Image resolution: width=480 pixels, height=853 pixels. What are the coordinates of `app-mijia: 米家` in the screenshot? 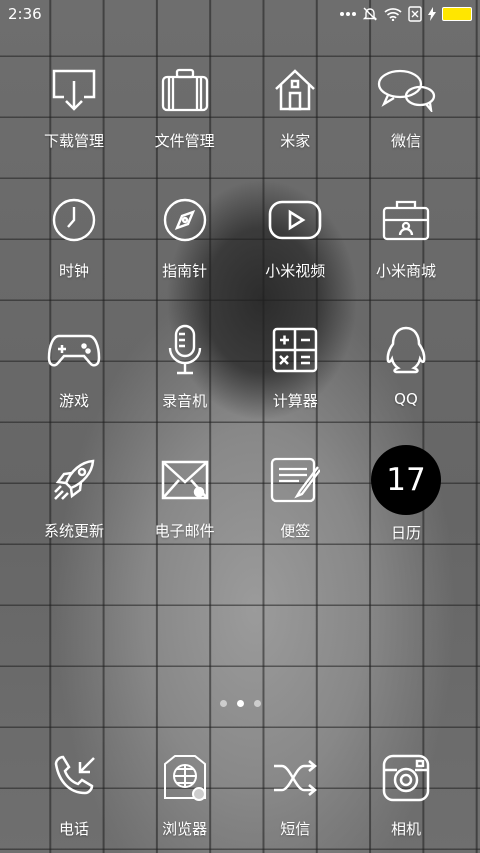 It's located at (295, 108).